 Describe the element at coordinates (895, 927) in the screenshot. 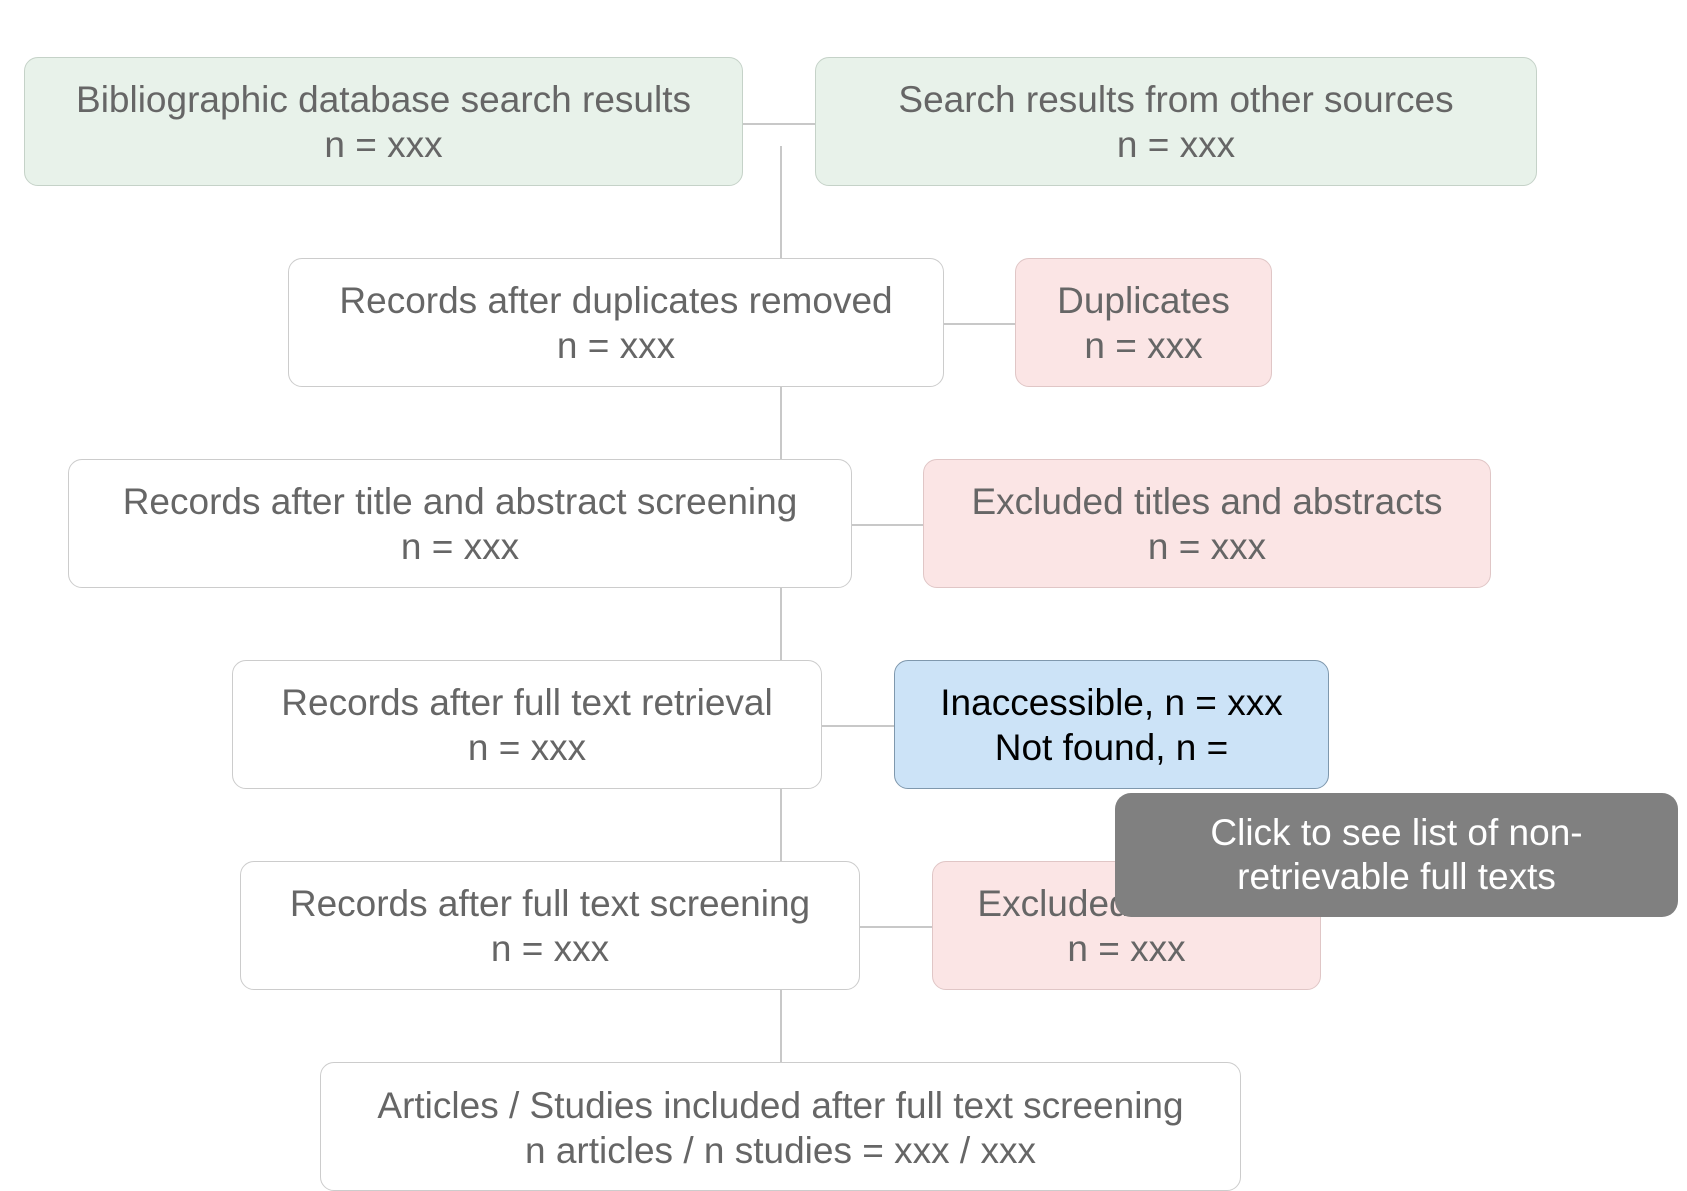

I see `connector-excluded-full-texts` at that location.